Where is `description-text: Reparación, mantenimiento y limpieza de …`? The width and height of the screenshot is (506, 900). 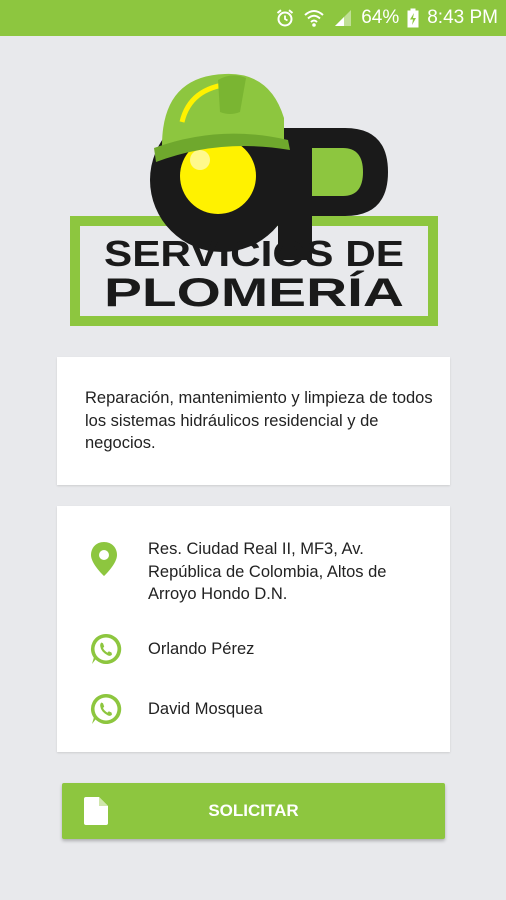 description-text: Reparación, mantenimiento y limpieza de … is located at coordinates (259, 420).